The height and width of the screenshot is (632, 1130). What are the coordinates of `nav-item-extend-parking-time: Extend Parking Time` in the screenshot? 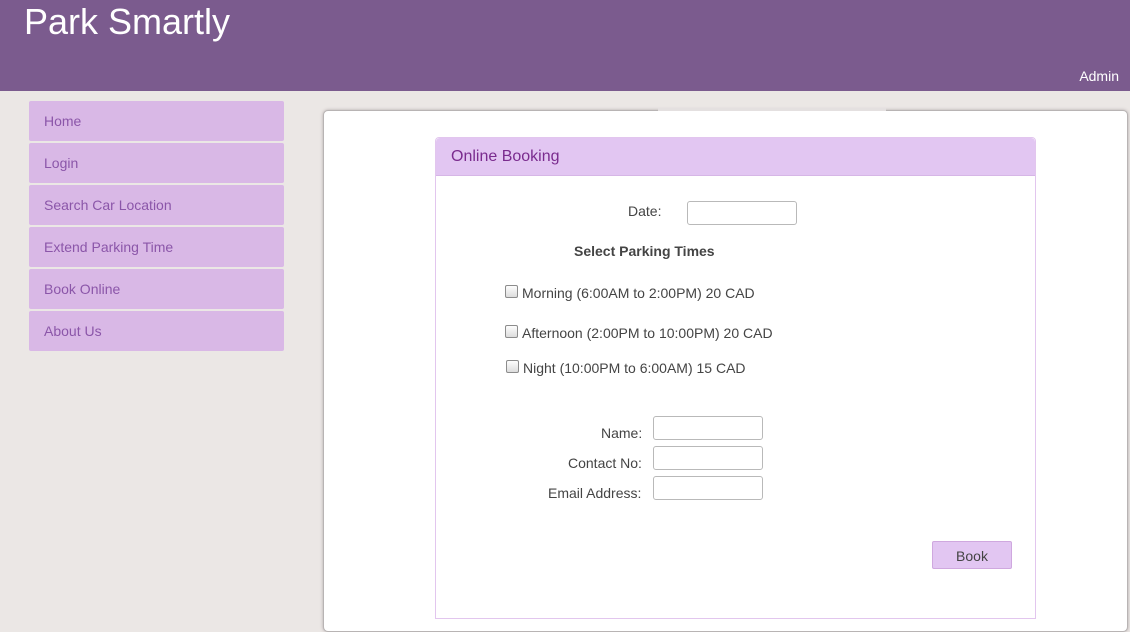 It's located at (156, 247).